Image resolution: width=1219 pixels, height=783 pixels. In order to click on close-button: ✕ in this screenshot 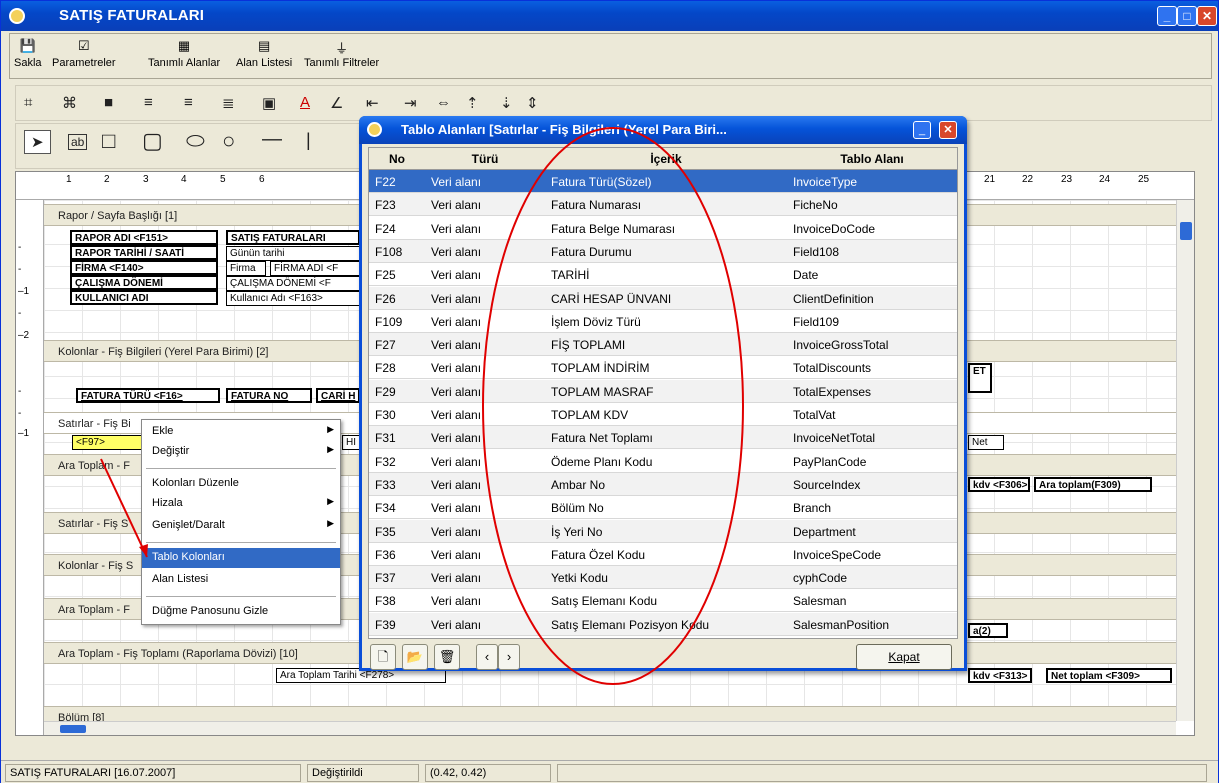, I will do `click(1207, 16)`.